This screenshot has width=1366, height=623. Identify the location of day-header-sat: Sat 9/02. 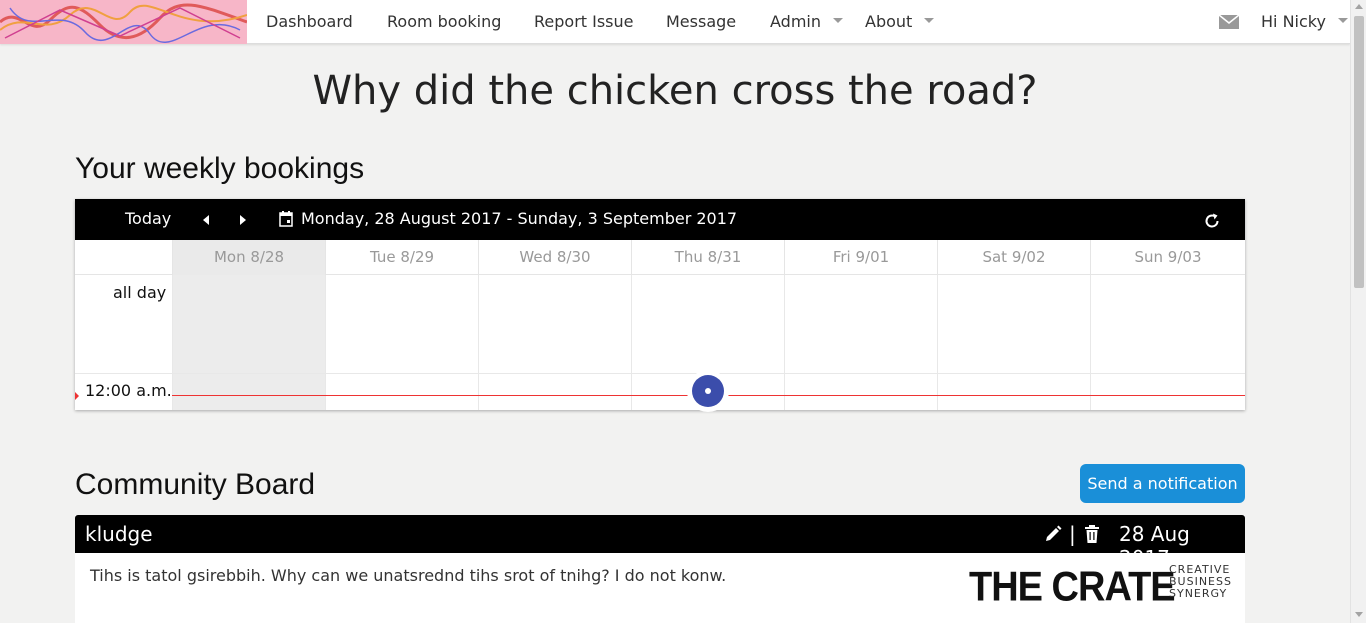
(1013, 257).